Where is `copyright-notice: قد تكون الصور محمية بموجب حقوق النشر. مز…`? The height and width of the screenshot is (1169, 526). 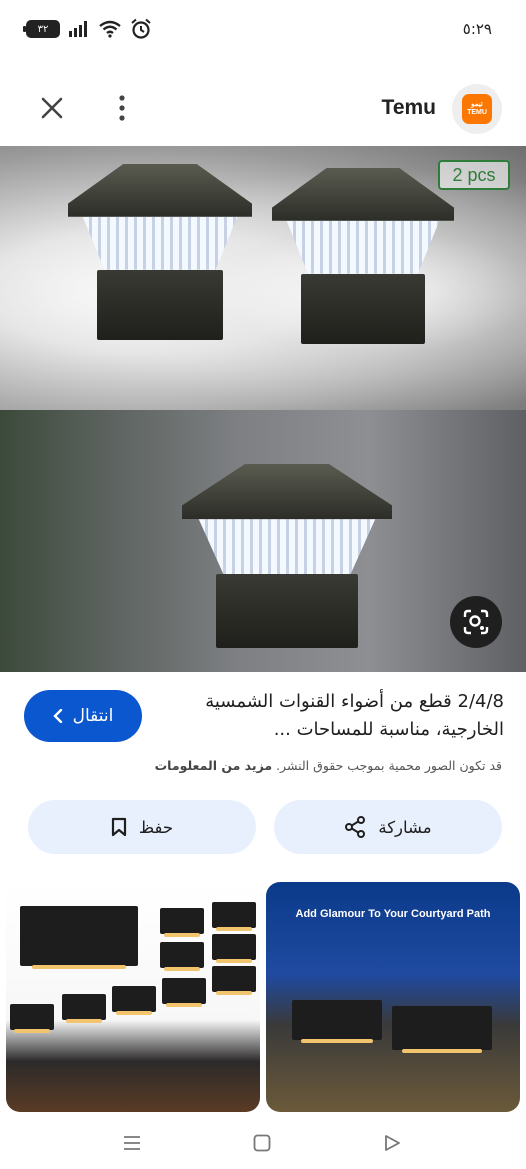 copyright-notice: قد تكون الصور محمية بموجب حقوق النشر. مز… is located at coordinates (262, 765).